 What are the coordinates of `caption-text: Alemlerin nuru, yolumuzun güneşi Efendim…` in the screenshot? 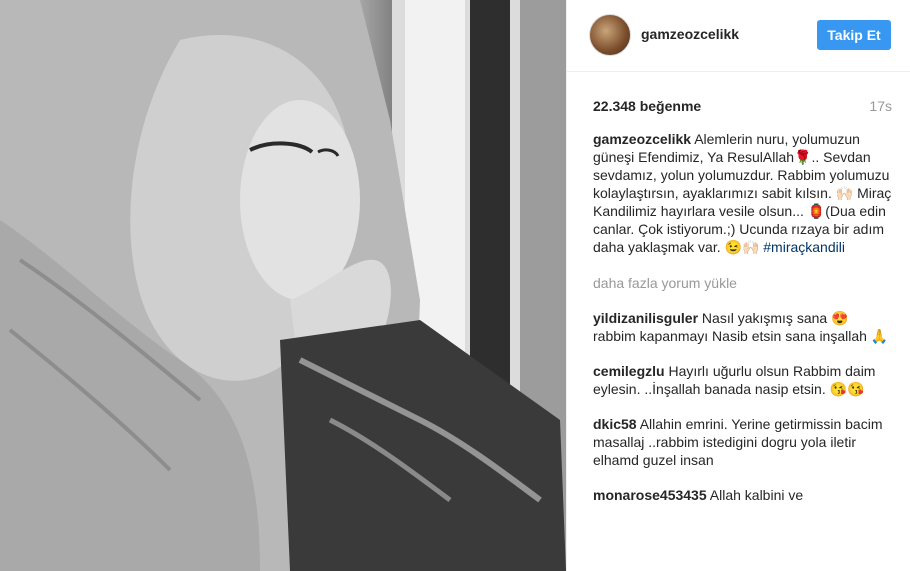 It's located at (742, 193).